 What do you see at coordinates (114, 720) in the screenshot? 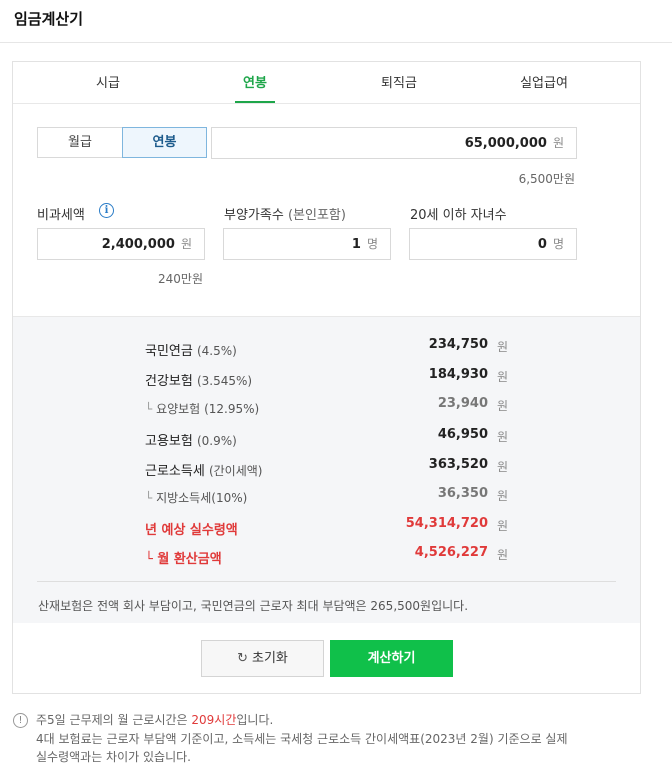
I see `footer-line-1-pre: 주5일 근무제의 월 근로시간은` at bounding box center [114, 720].